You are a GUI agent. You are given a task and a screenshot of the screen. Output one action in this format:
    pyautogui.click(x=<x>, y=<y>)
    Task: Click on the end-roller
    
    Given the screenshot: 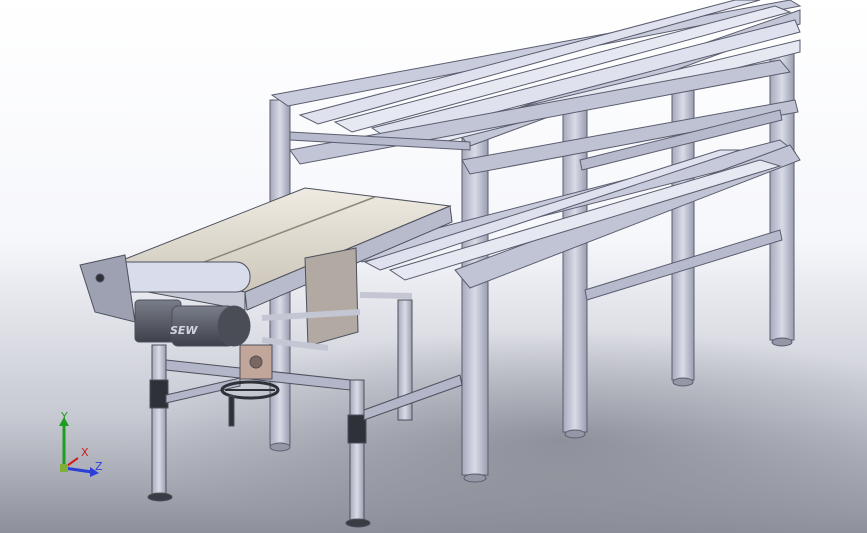 What is the action you would take?
    pyautogui.click(x=180, y=277)
    